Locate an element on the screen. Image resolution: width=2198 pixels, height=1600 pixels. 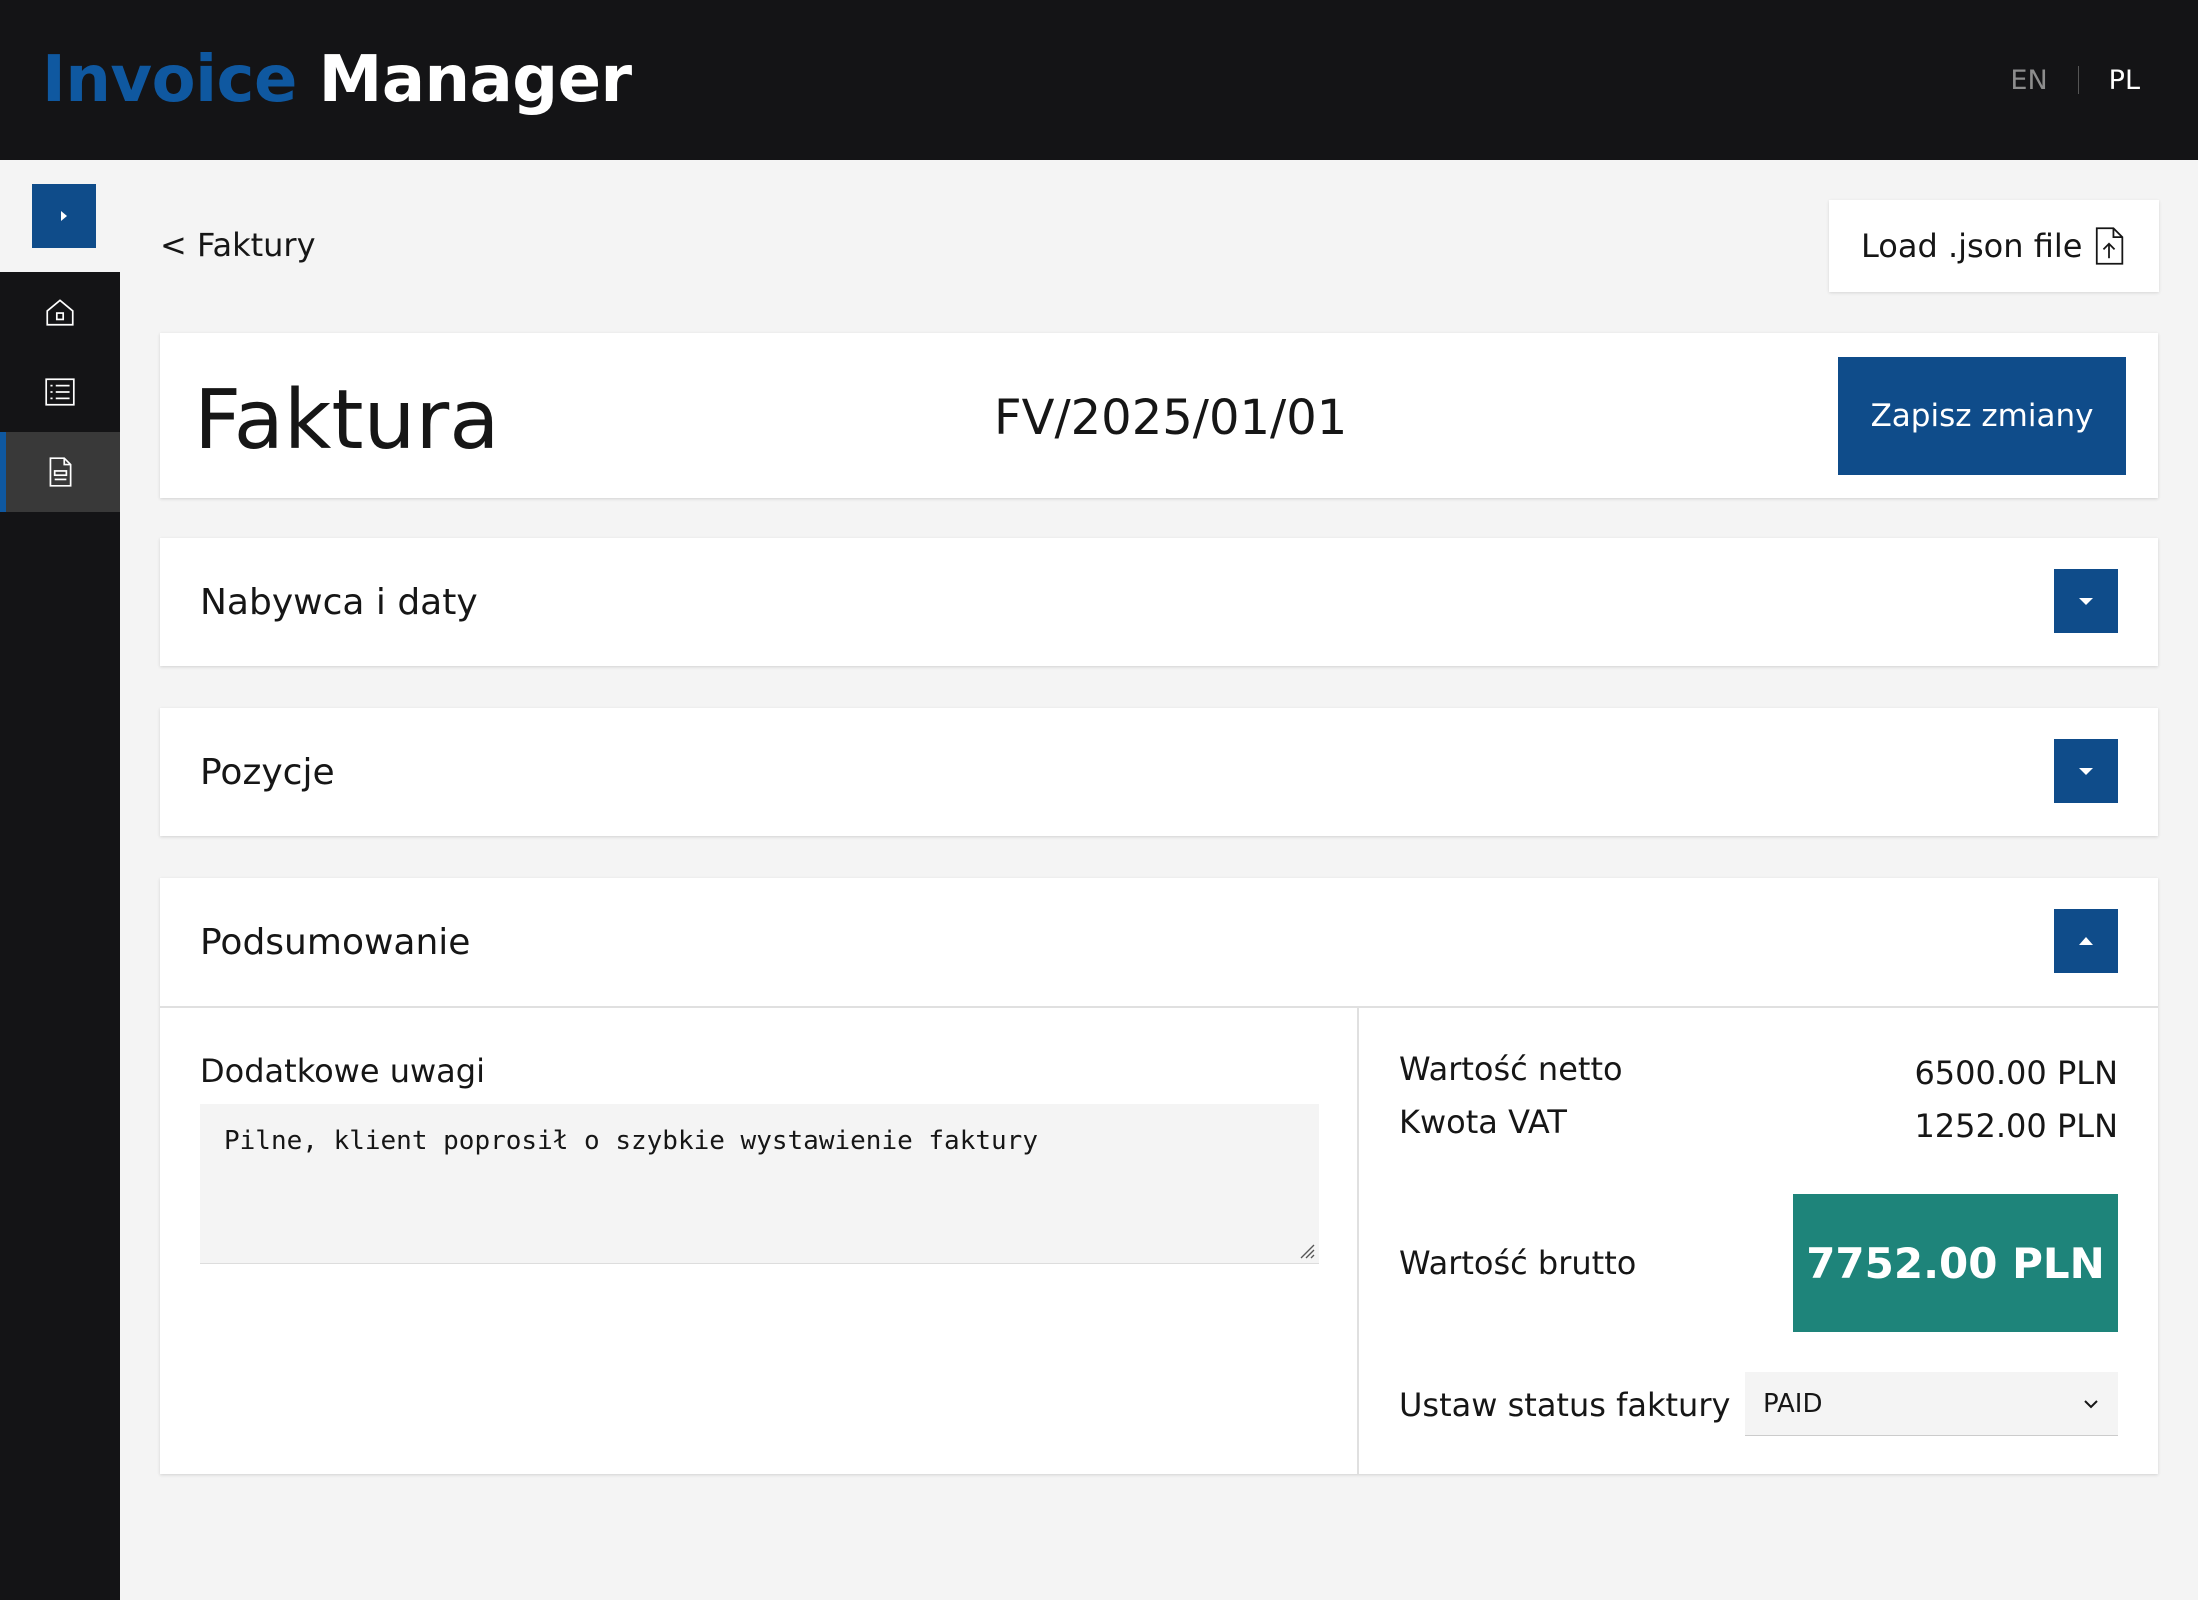
load-json-button: Load .json file is located at coordinates (1994, 246).